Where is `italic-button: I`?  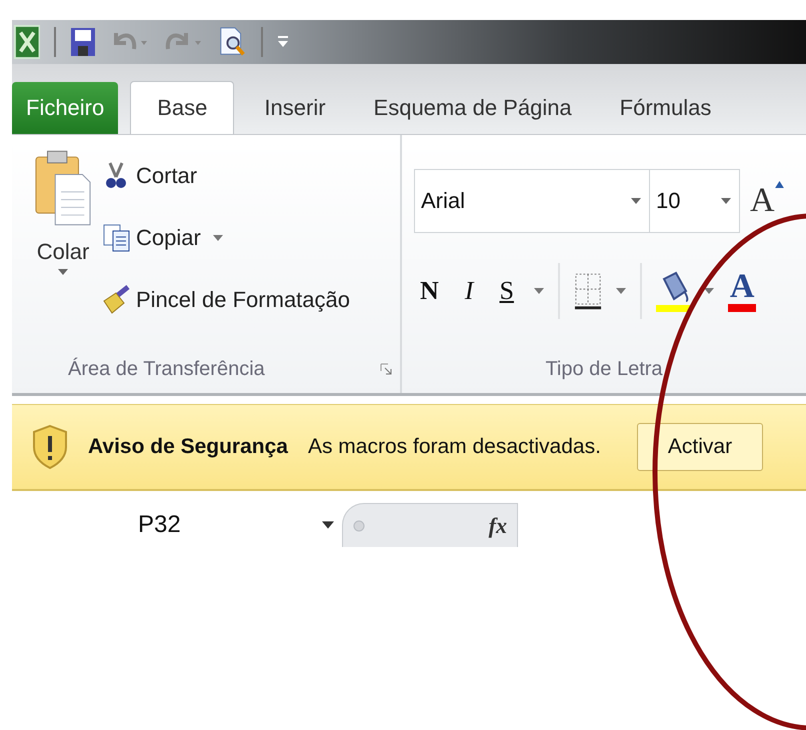
italic-button: I is located at coordinates (469, 291).